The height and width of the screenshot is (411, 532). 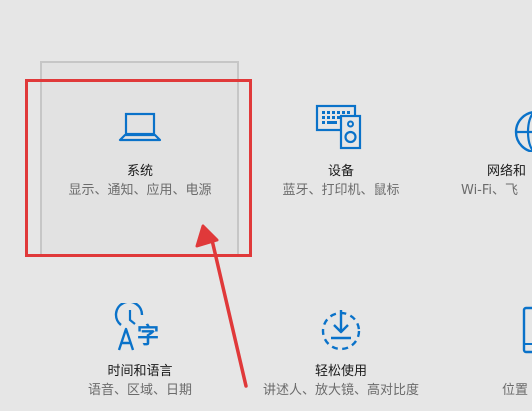 I want to click on tile-privacy-desc: 位置, so click(x=515, y=390).